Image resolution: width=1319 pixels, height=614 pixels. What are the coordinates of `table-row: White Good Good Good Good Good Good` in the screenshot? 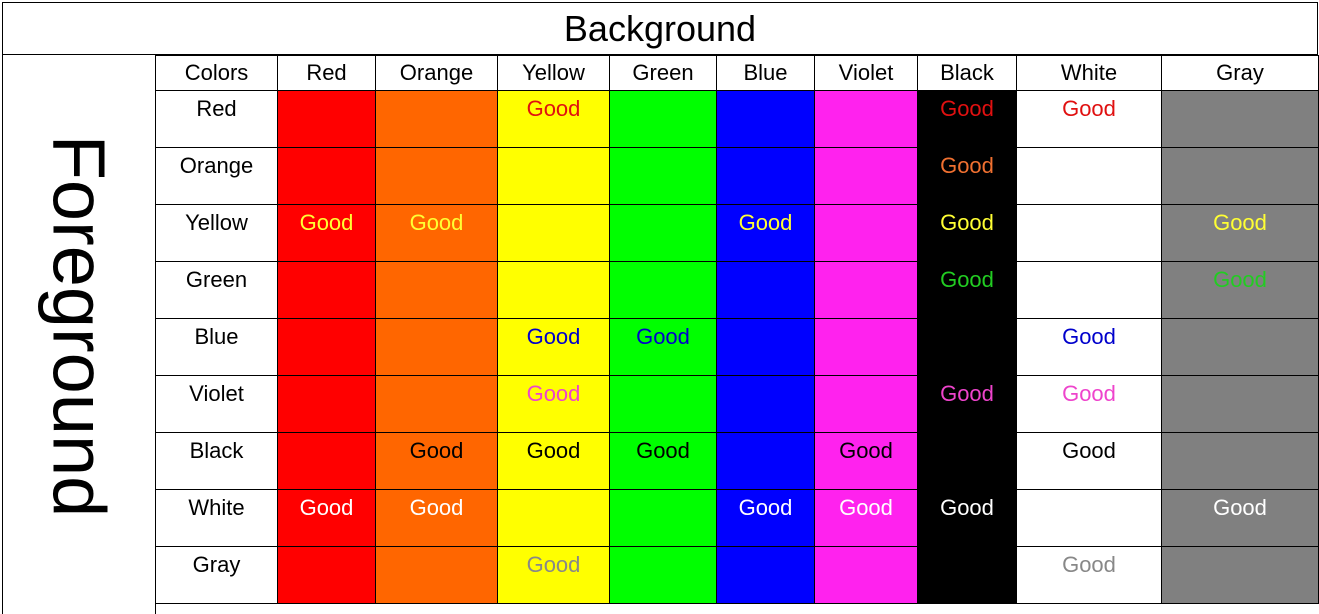 It's located at (737, 518).